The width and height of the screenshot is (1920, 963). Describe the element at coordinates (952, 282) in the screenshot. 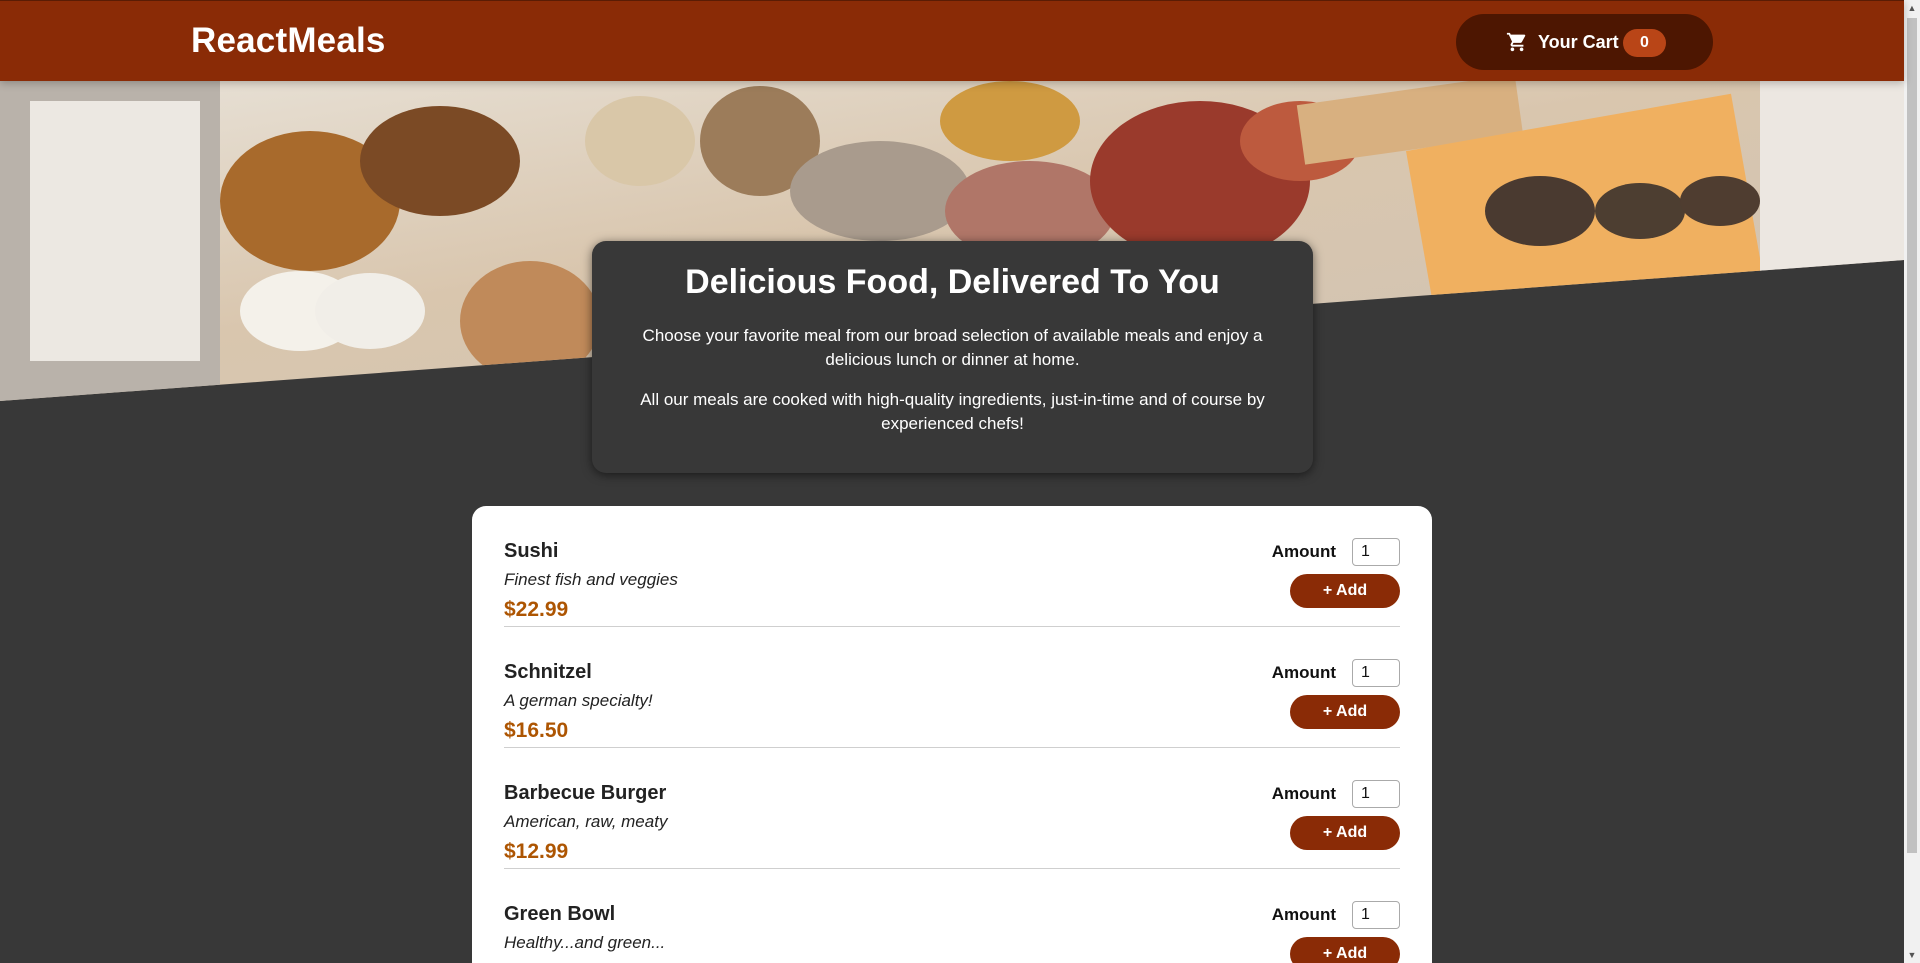

I see `summary-title: Delicious Food, Delivered To You` at that location.